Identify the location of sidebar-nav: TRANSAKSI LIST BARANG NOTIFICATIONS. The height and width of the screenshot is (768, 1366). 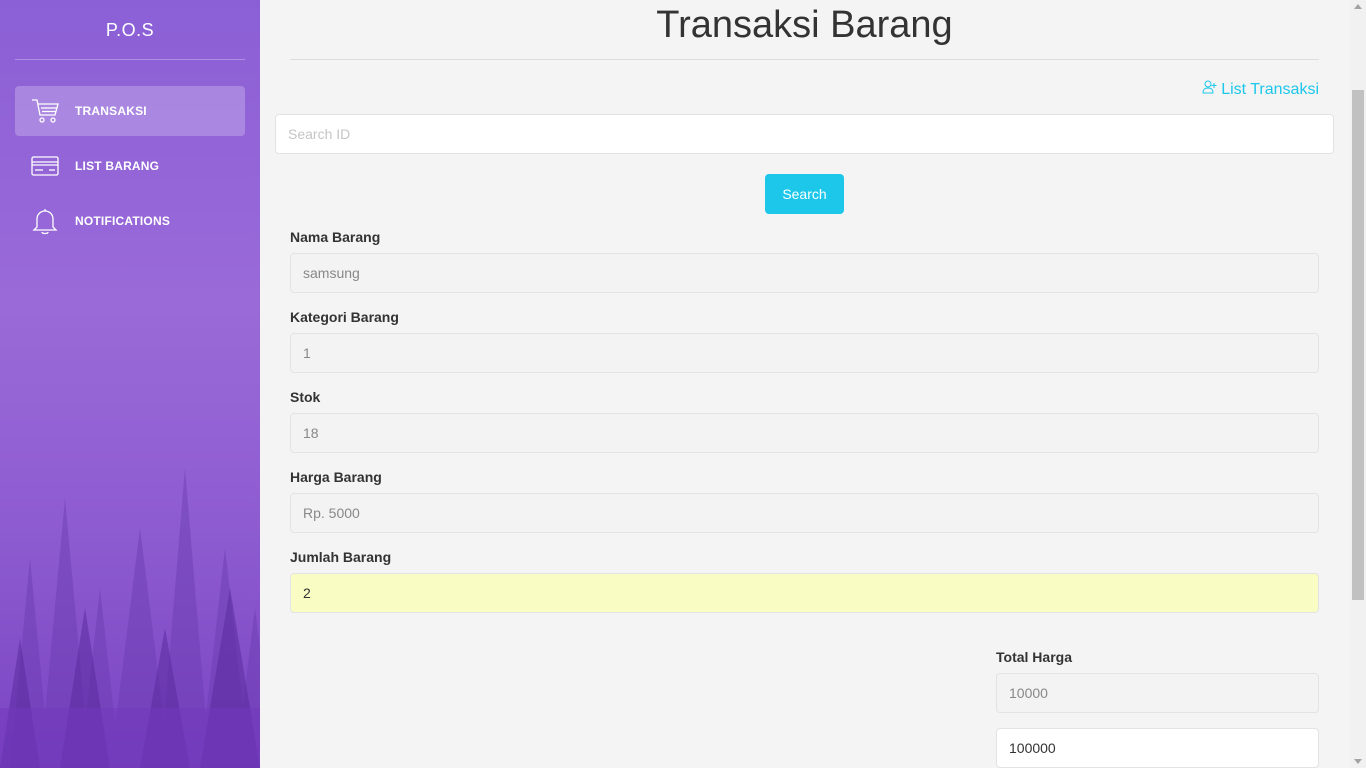
(130, 153).